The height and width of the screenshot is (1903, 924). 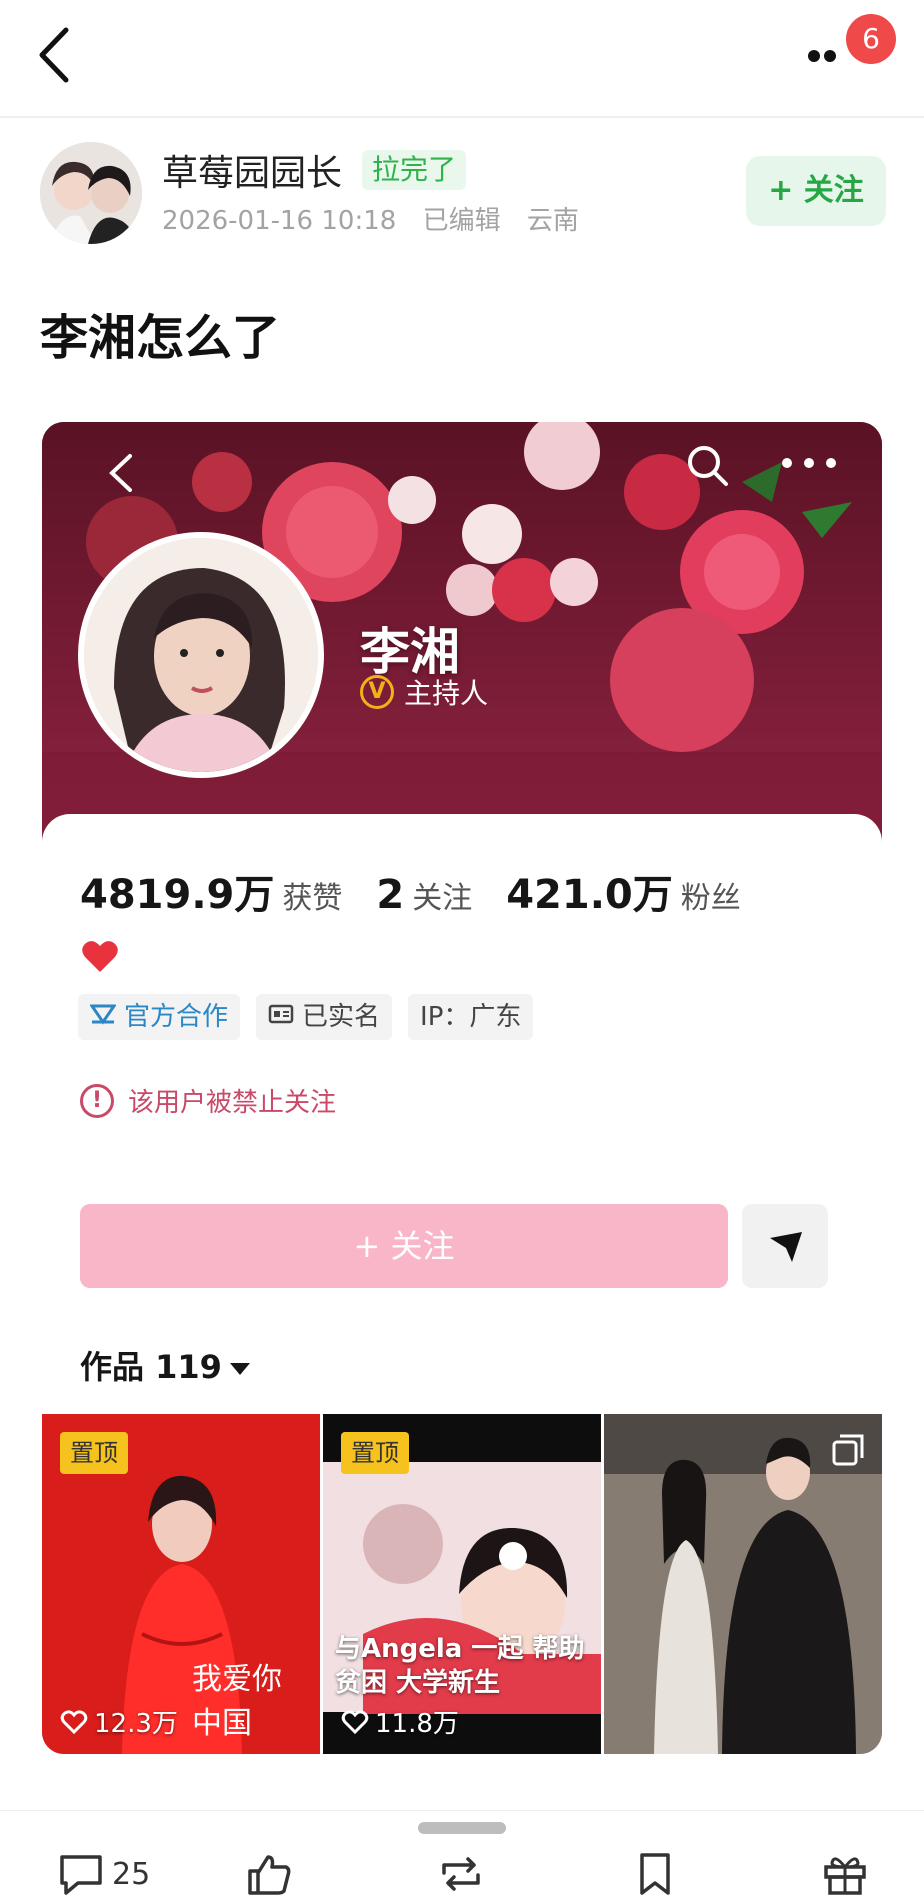 I want to click on post-meta: 2026-01-16 10:18 已编辑 云南, so click(x=379, y=218).